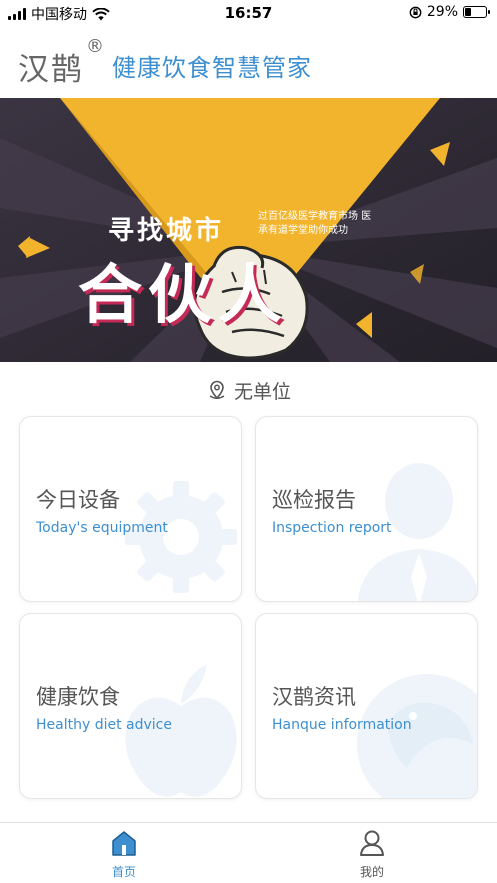  Describe the element at coordinates (315, 223) in the screenshot. I see `banner-subline: 过百亿级医学教育市场 医承有道学堂助你成功` at that location.